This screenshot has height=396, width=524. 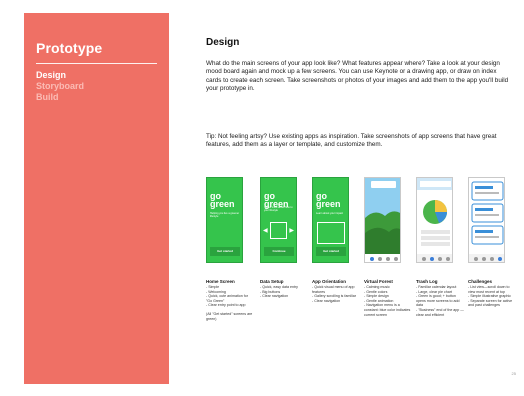 I want to click on page-number: 25, so click(x=513, y=373).